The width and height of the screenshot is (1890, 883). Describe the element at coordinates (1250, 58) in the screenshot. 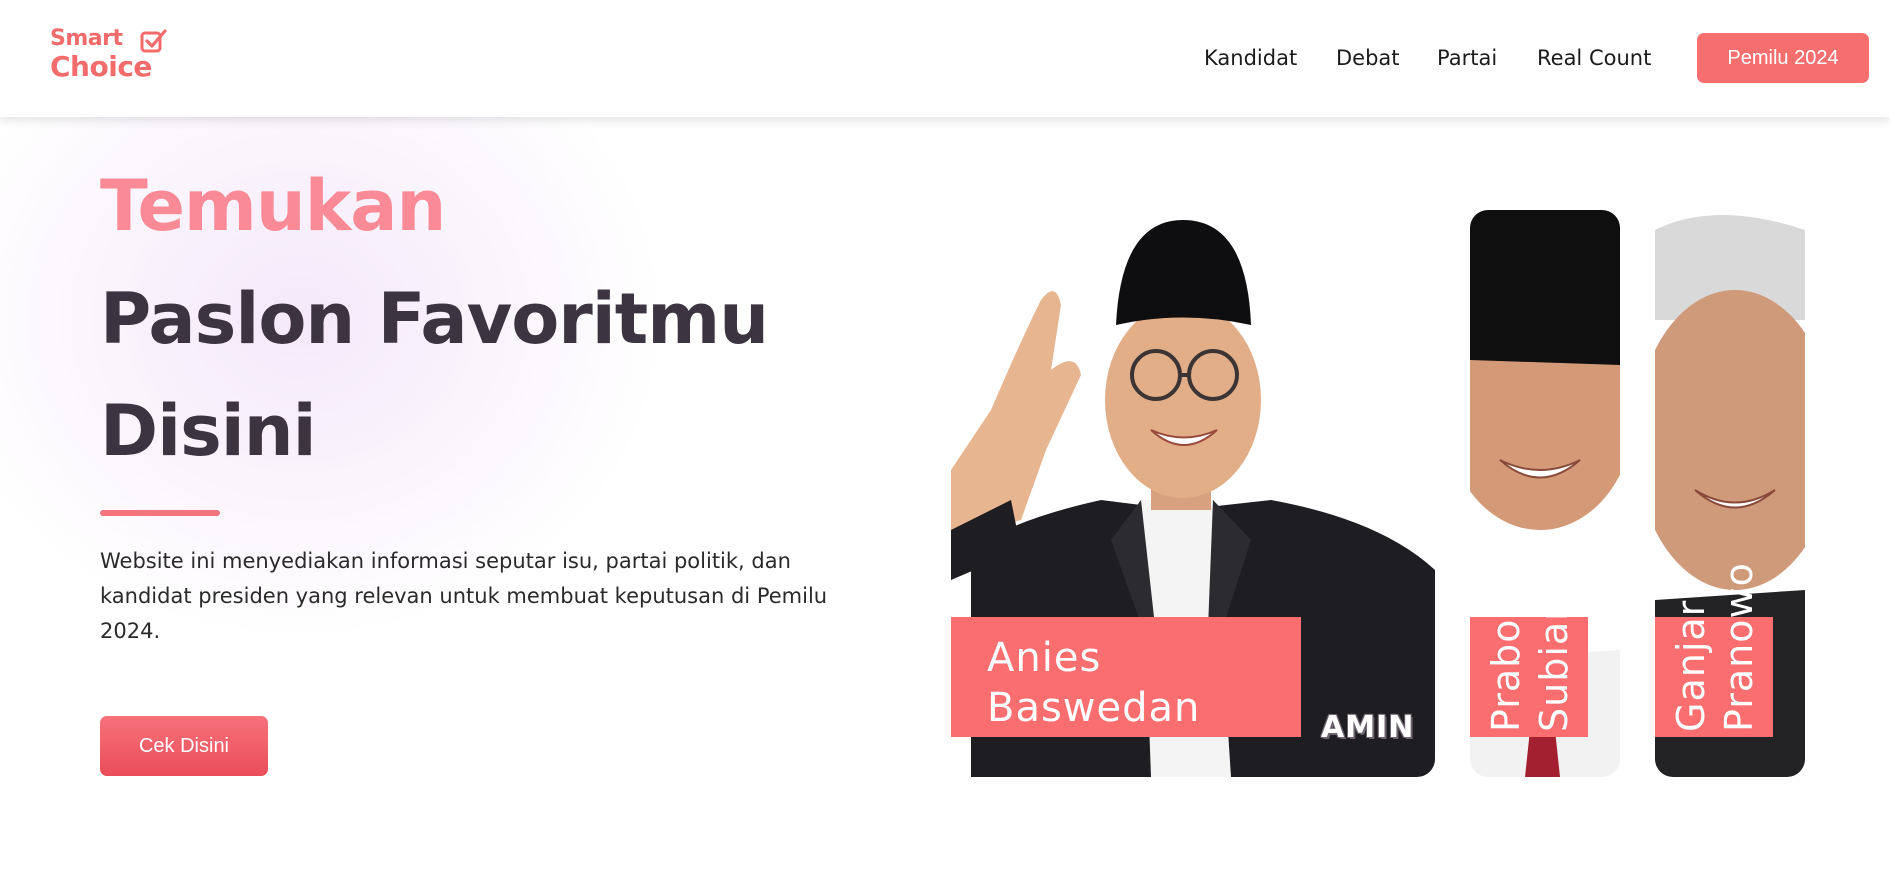

I see `nav-item-kandidat: Kandidat` at that location.